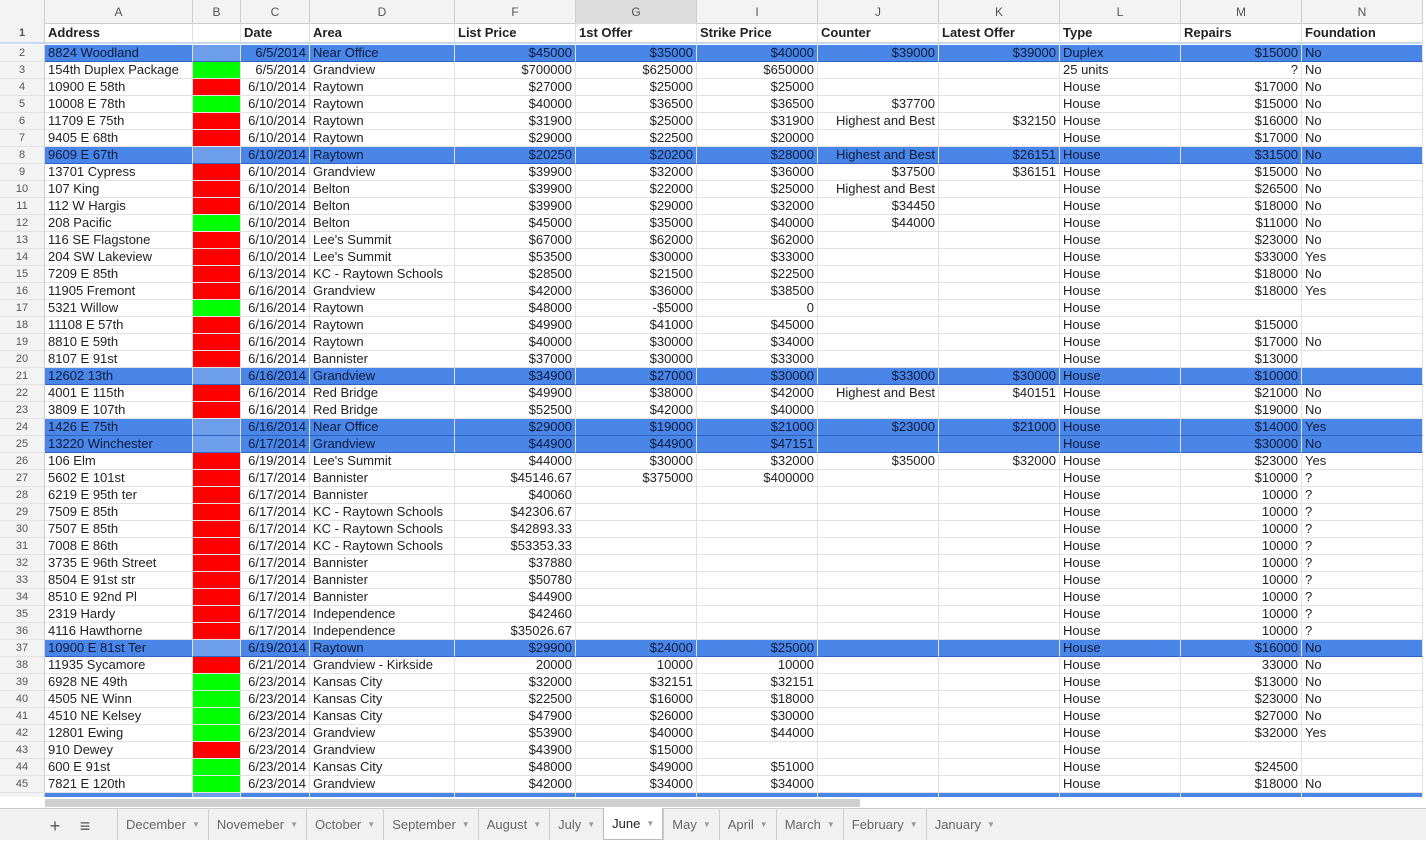 The image size is (1426, 843). I want to click on row-number: 32, so click(22, 563).